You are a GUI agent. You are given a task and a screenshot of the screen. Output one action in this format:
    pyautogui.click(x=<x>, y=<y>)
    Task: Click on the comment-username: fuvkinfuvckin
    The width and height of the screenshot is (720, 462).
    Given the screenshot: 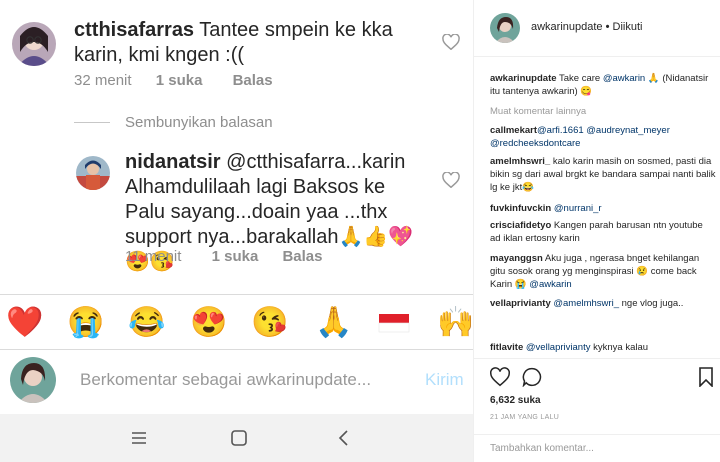 What is the action you would take?
    pyautogui.click(x=520, y=208)
    